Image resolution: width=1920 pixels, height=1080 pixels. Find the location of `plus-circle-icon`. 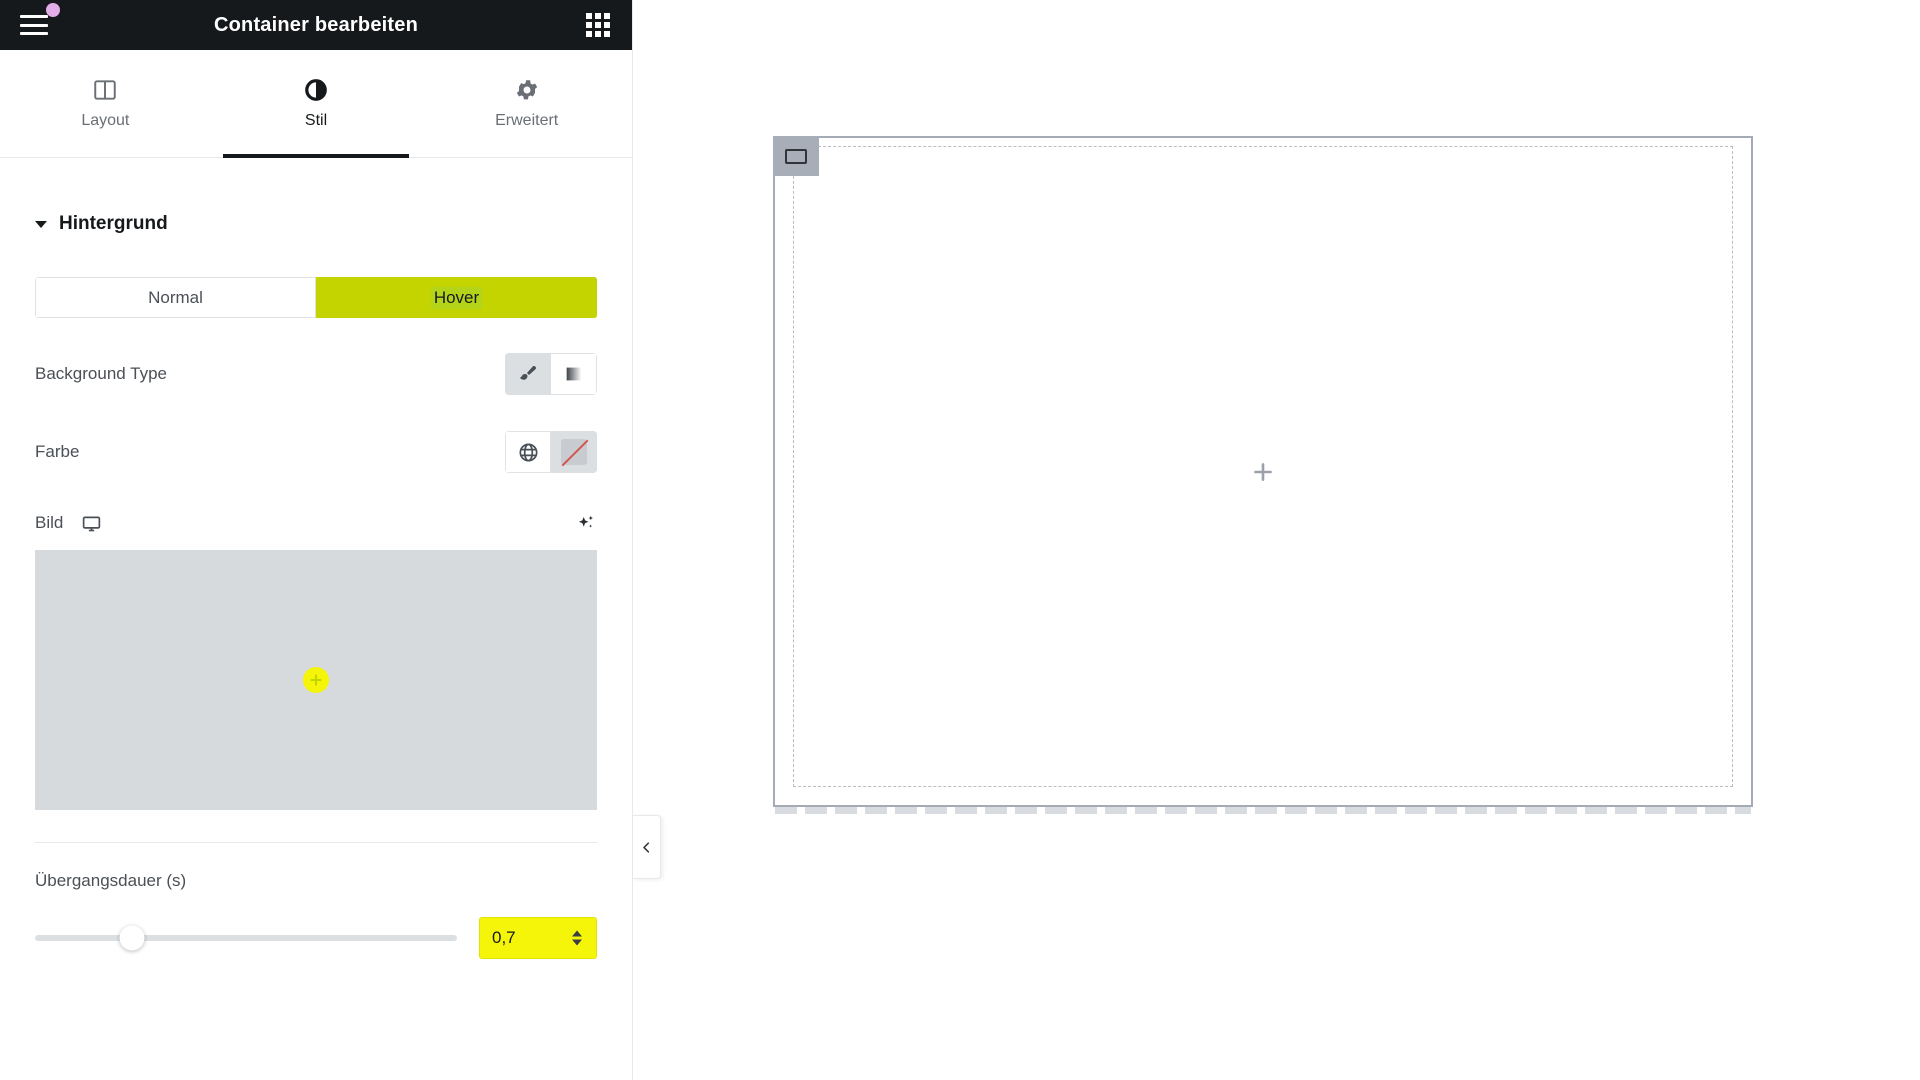

plus-circle-icon is located at coordinates (316, 680).